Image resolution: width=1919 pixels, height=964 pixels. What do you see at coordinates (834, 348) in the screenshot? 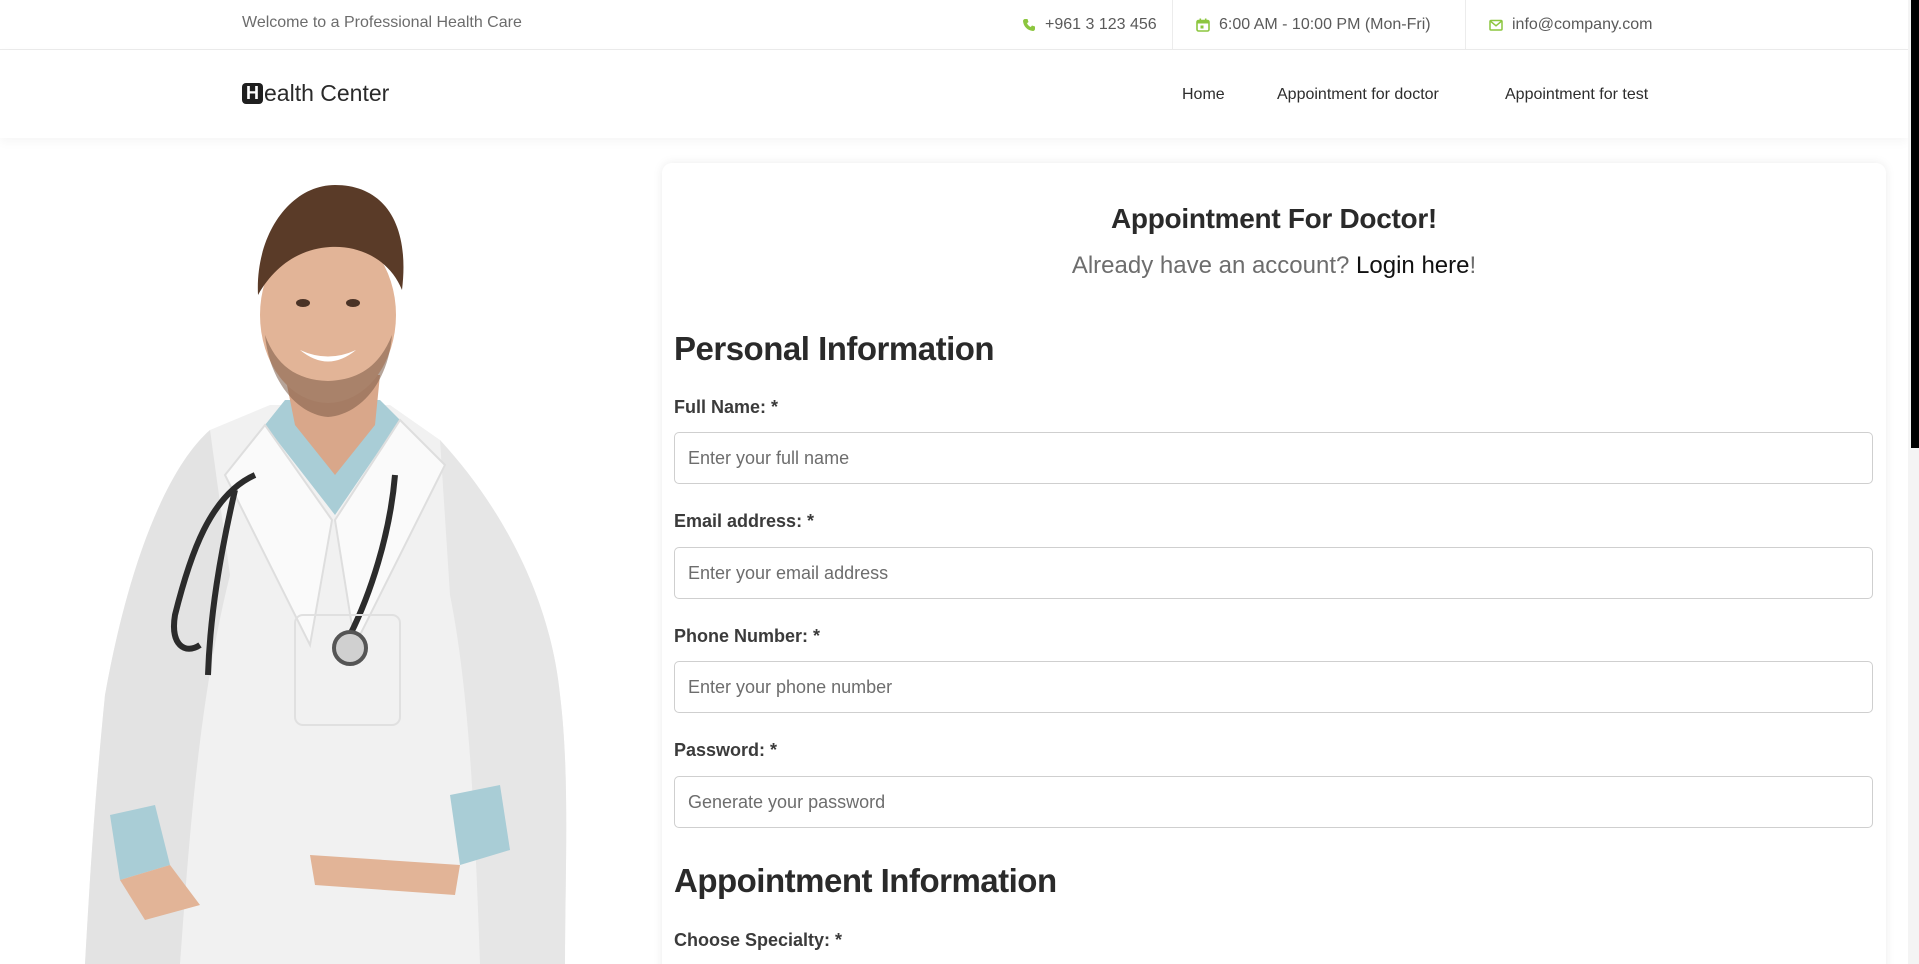
I see `section-personal-information: Personal Information` at bounding box center [834, 348].